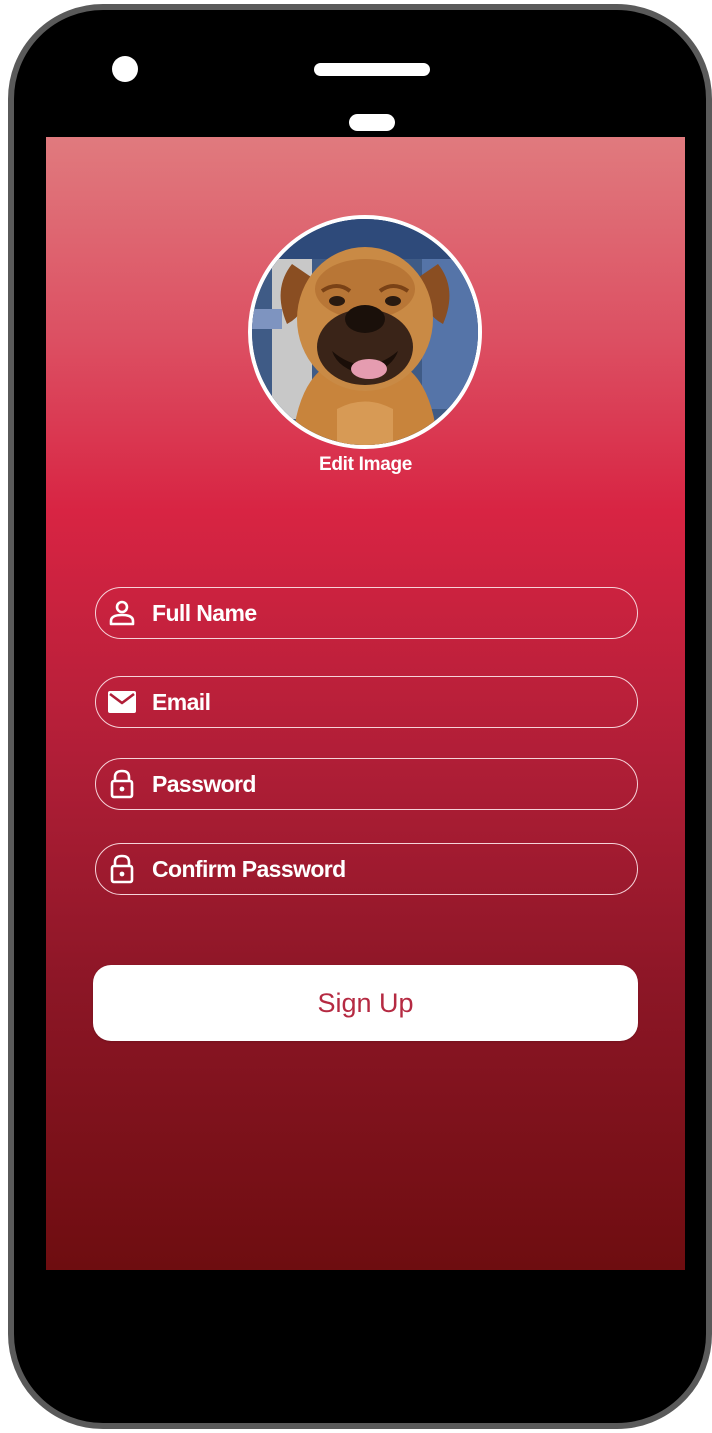  Describe the element at coordinates (125, 69) in the screenshot. I see `front-camera` at that location.